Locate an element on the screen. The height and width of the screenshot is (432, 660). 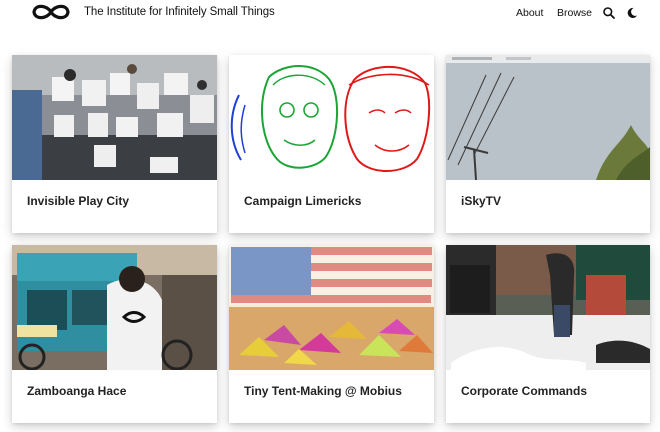
project-card-iskytv: iSkyTV is located at coordinates (548, 144).